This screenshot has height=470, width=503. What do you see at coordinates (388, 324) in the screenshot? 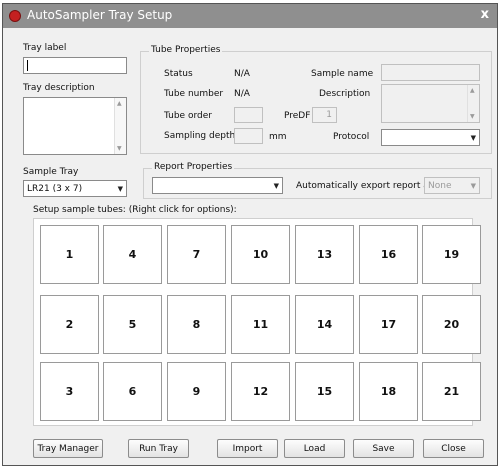
I see `sample-tube: 17` at bounding box center [388, 324].